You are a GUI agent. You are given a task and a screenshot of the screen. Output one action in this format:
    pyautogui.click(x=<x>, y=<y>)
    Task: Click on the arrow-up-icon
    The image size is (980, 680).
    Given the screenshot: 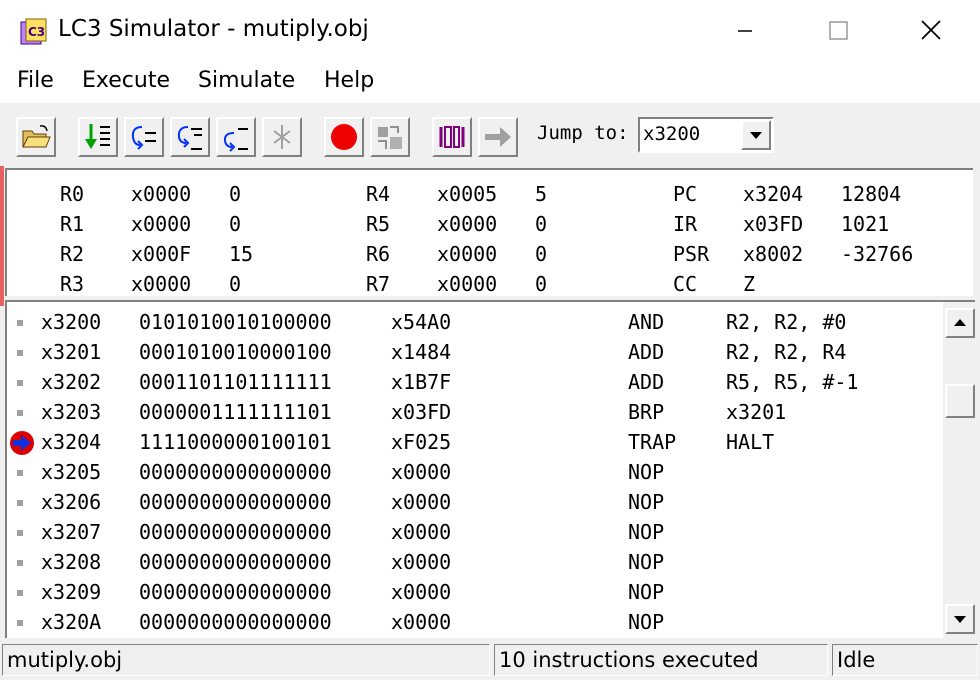 What is the action you would take?
    pyautogui.click(x=960, y=322)
    